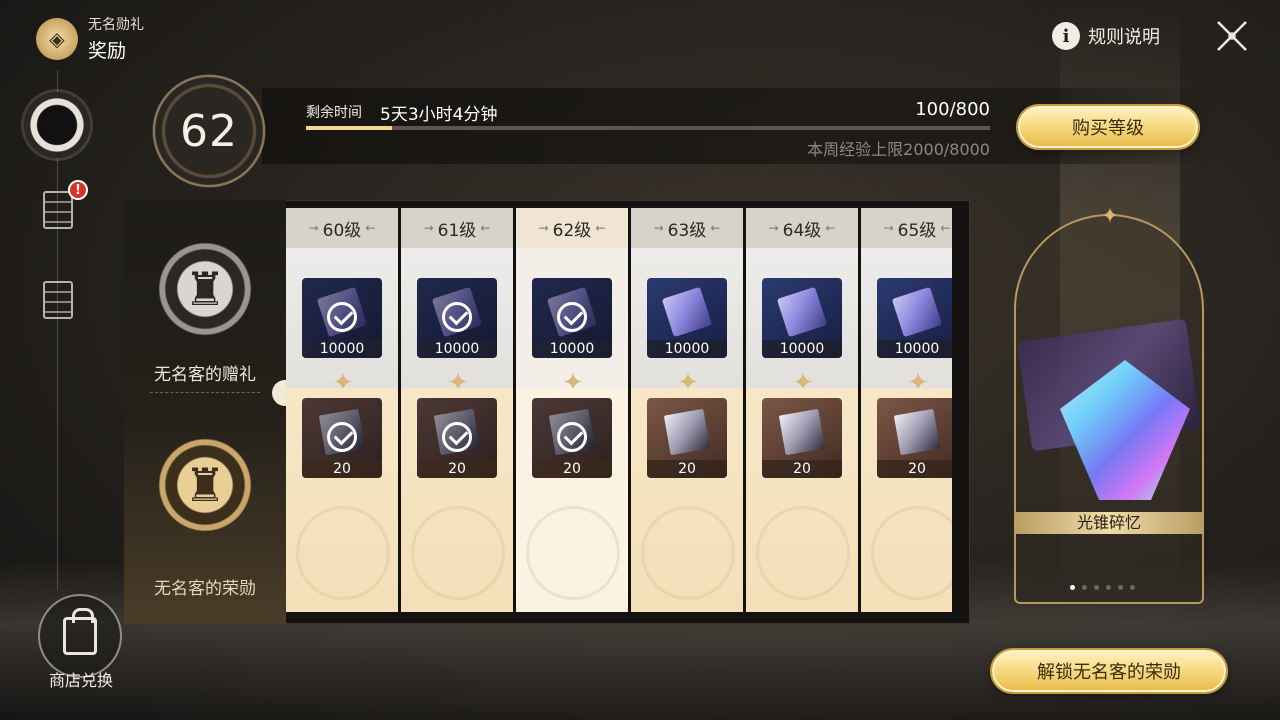 The image size is (1280, 720). Describe the element at coordinates (1124, 37) in the screenshot. I see `rules-label: 规则说明` at that location.